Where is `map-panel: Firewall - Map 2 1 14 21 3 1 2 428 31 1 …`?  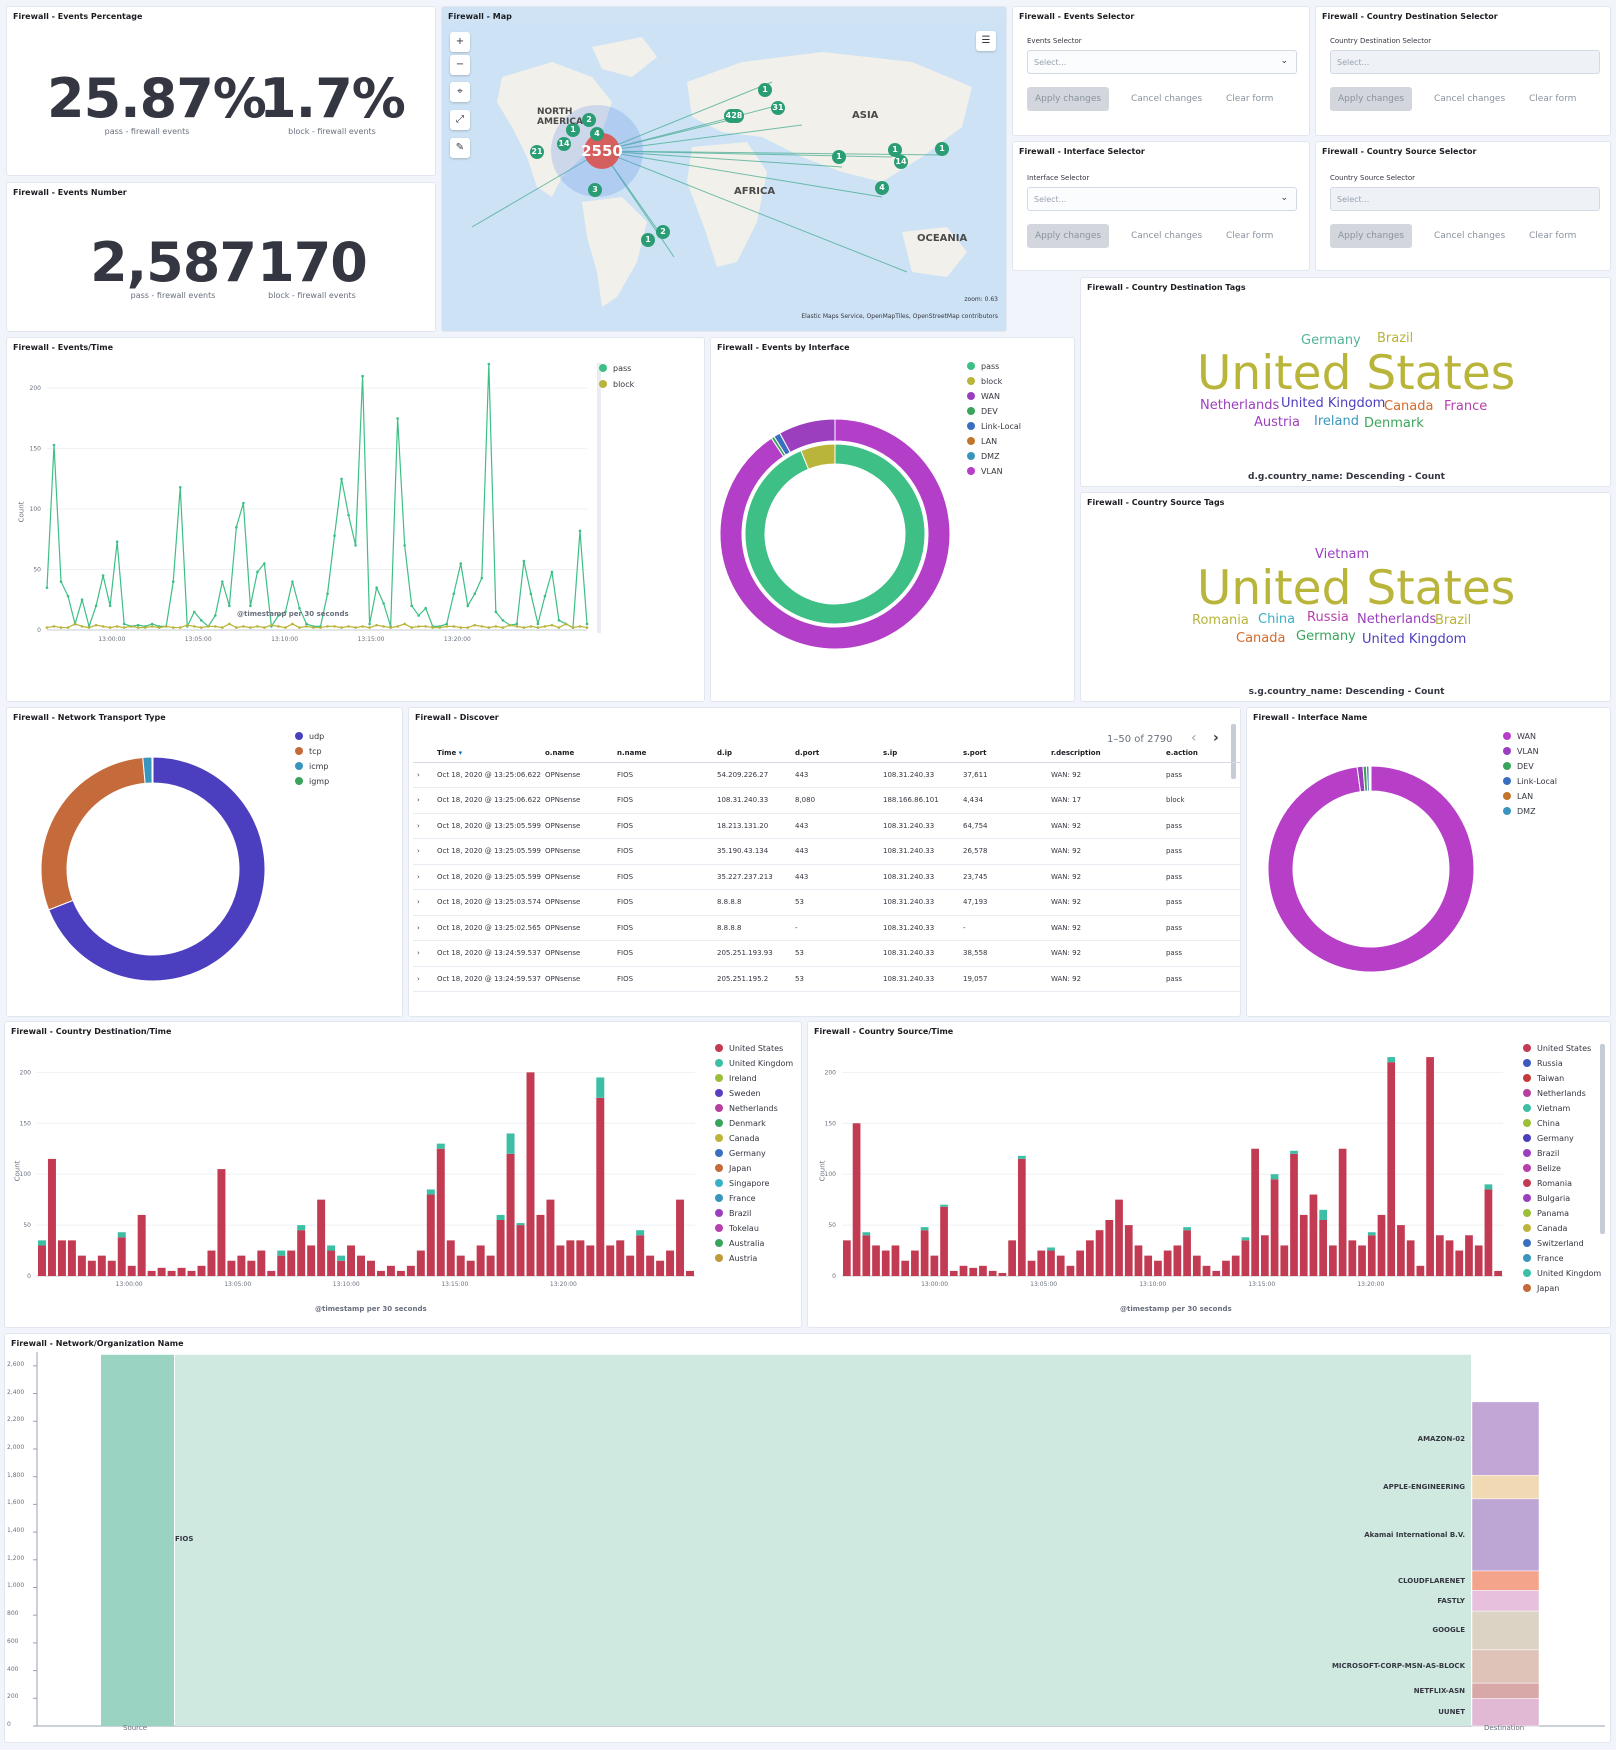 map-panel: Firewall - Map 2 1 14 21 3 1 2 428 31 1 … is located at coordinates (724, 169).